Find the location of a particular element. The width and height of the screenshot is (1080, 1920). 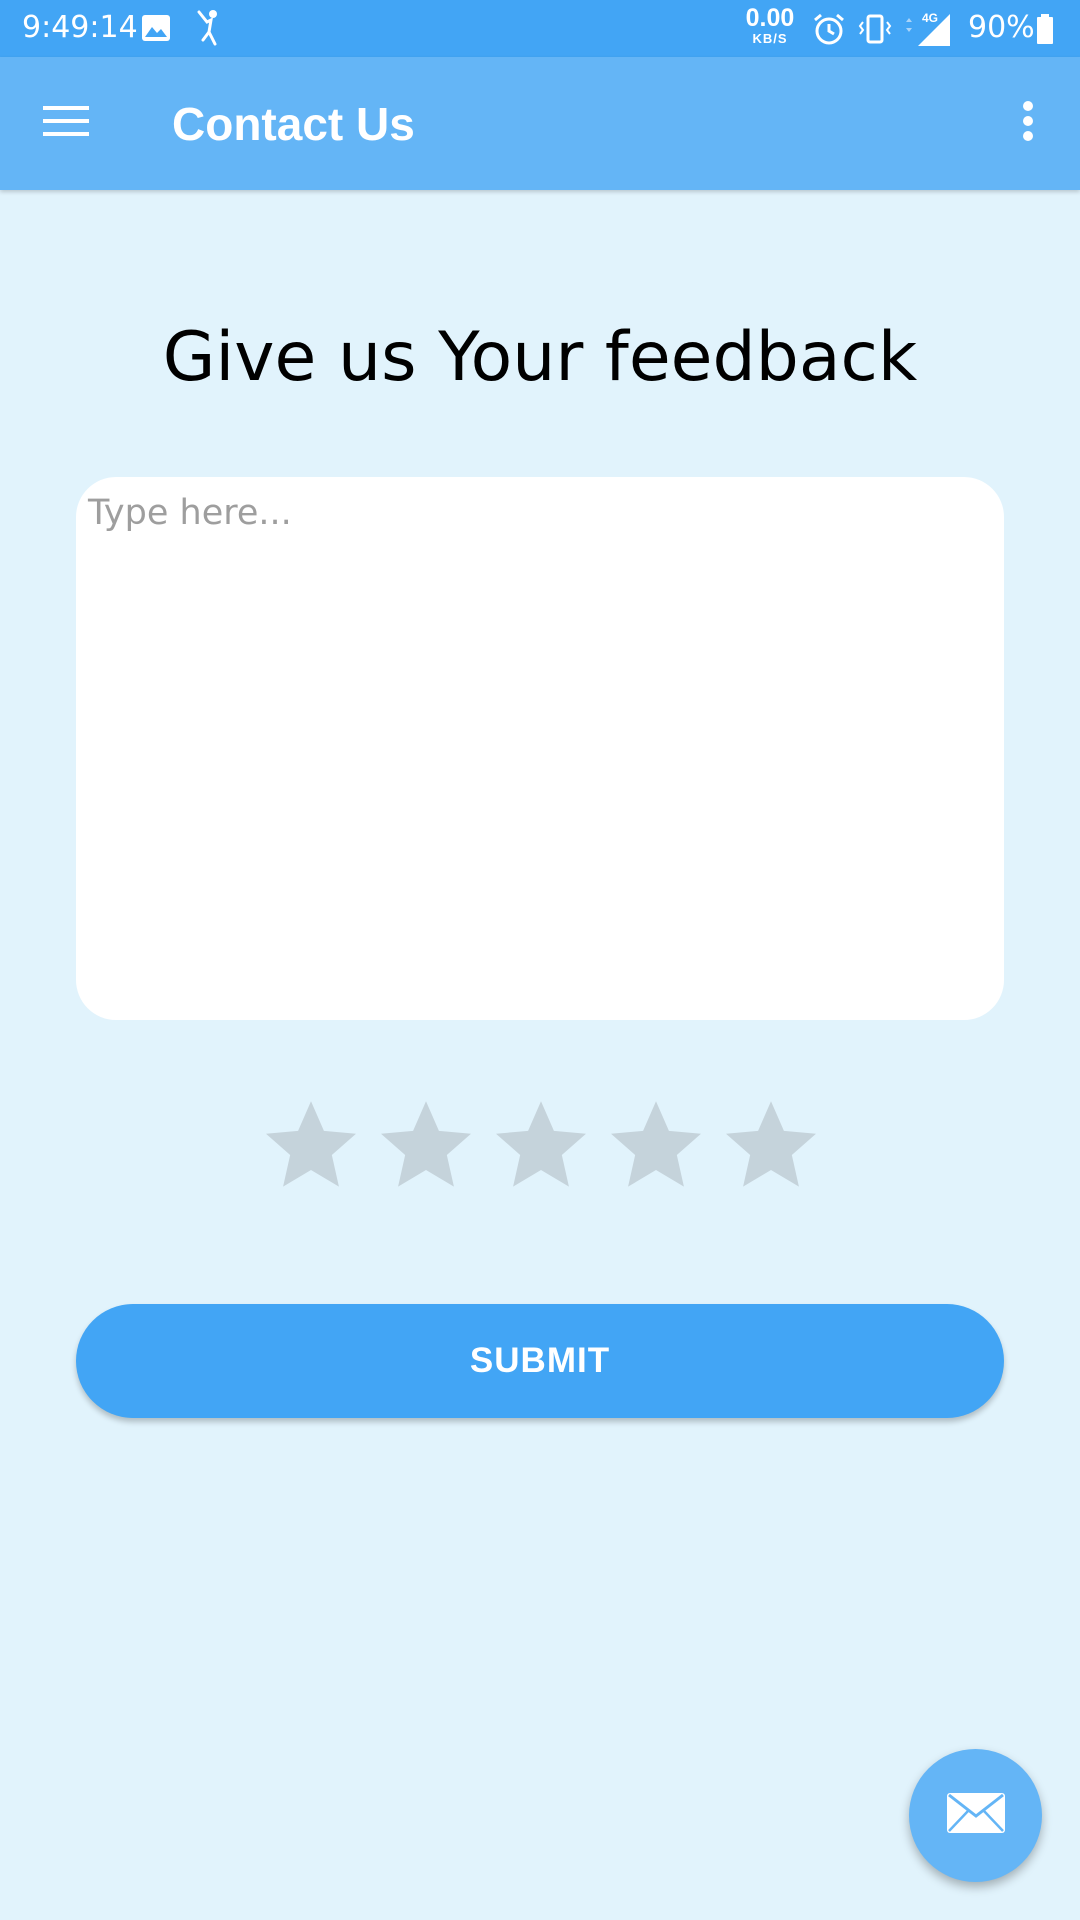

app-bar: Contact Us is located at coordinates (540, 123).